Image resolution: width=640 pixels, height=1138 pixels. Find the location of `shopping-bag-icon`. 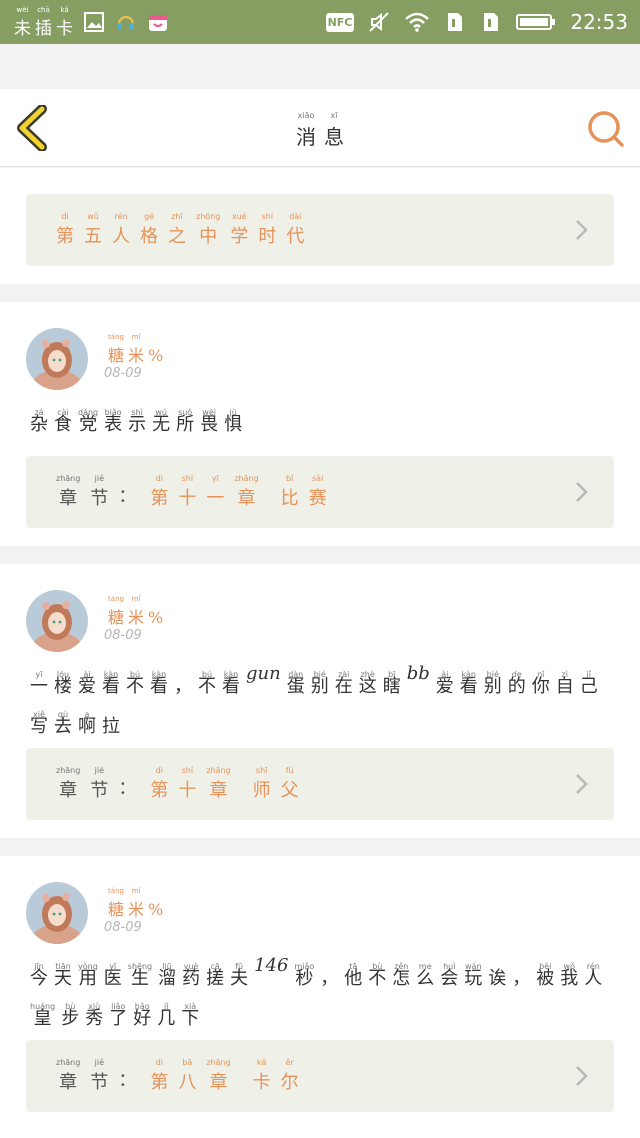

shopping-bag-icon is located at coordinates (158, 23).